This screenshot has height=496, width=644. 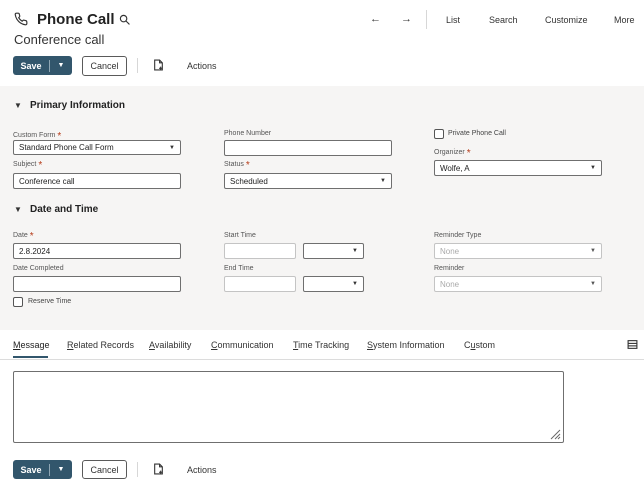 What do you see at coordinates (17, 345) in the screenshot?
I see `tab-accesskey: M` at bounding box center [17, 345].